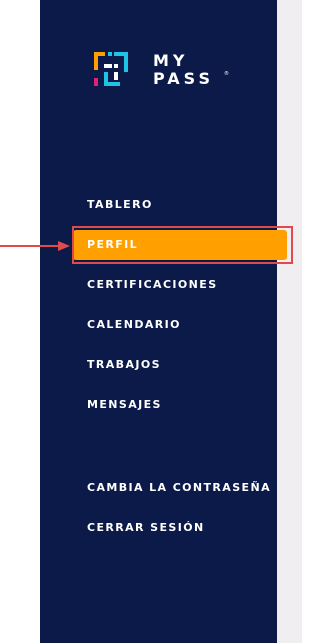 The image size is (320, 643). What do you see at coordinates (226, 74) in the screenshot?
I see `registered-mark: ®` at bounding box center [226, 74].